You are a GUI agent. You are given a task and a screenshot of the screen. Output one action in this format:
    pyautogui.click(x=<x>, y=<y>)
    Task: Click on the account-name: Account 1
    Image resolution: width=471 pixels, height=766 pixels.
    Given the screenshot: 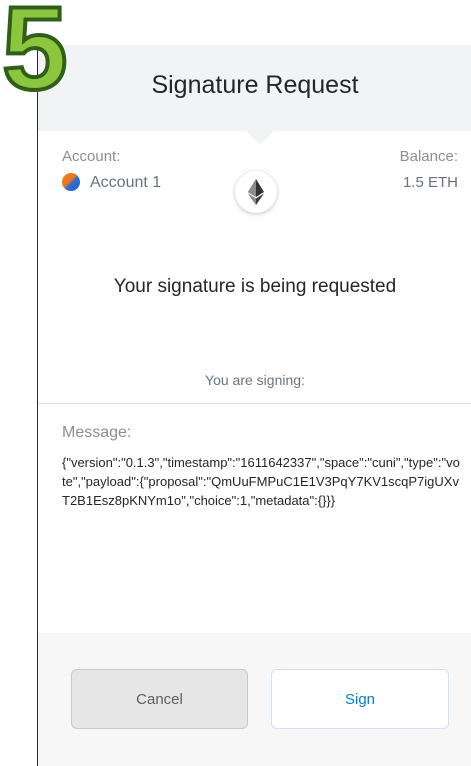 What is the action you would take?
    pyautogui.click(x=126, y=182)
    